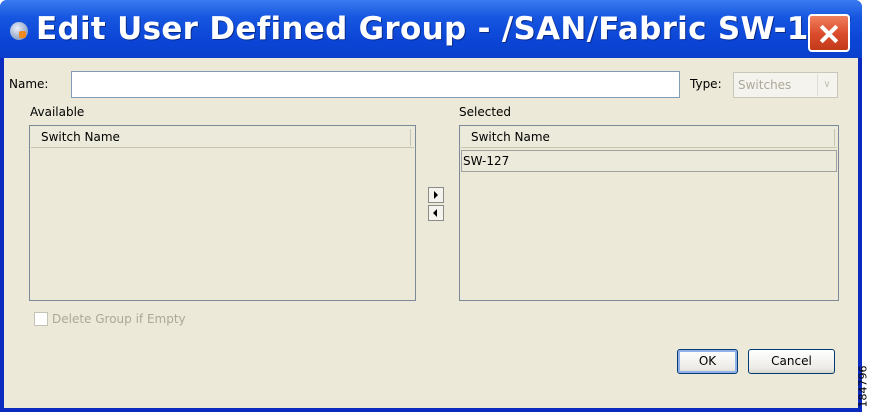 Image resolution: width=874 pixels, height=416 pixels. I want to click on selected-column-header-label: Switch Name, so click(510, 137).